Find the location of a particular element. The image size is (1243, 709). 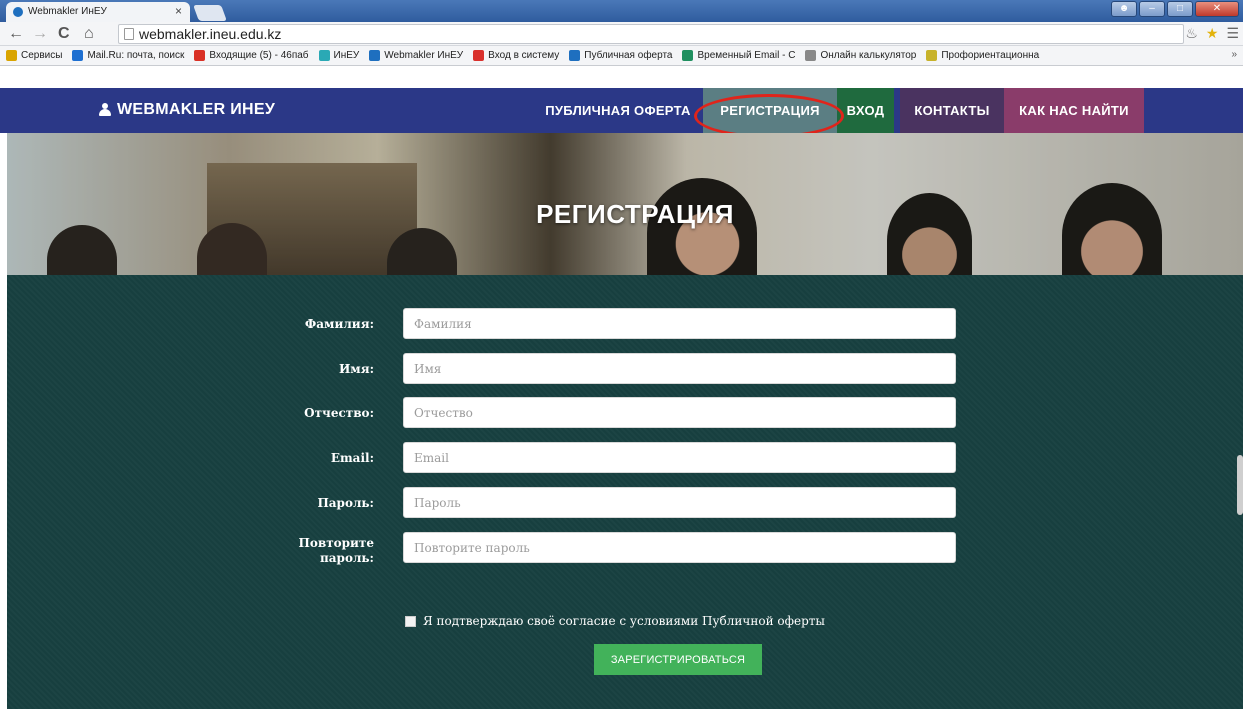

bookmark-label: Онлайн калькулятор is located at coordinates (868, 55).